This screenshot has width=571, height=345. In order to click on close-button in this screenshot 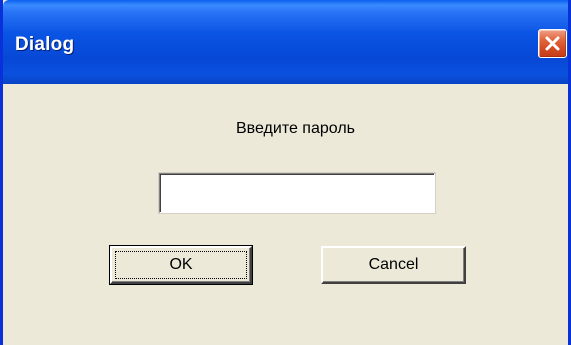, I will do `click(552, 43)`.